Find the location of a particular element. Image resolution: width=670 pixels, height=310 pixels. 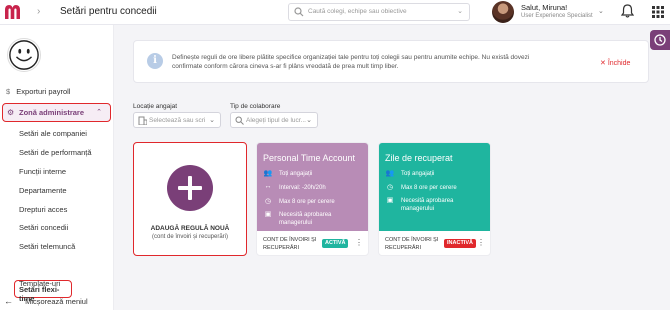

sidebar-item-label: Zonă administrare is located at coordinates (52, 112).